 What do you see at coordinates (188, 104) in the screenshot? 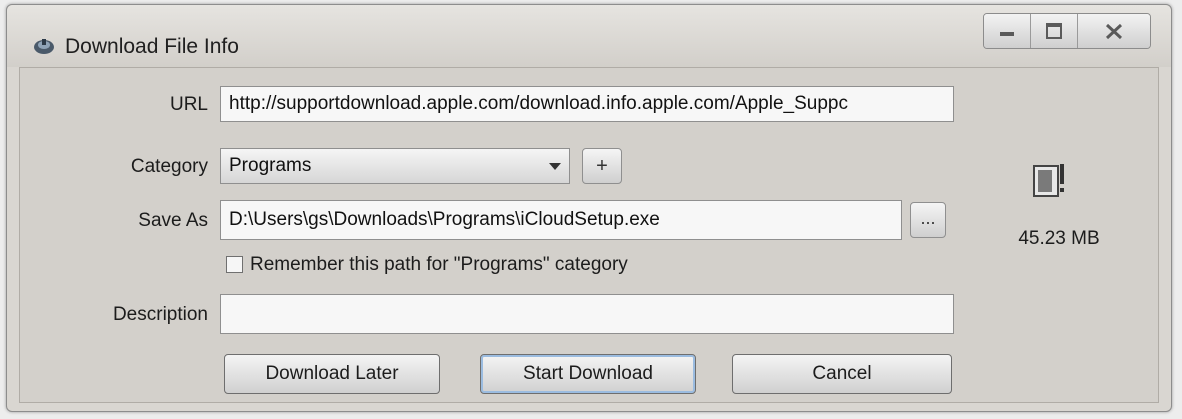
I see `url-label: URL` at bounding box center [188, 104].